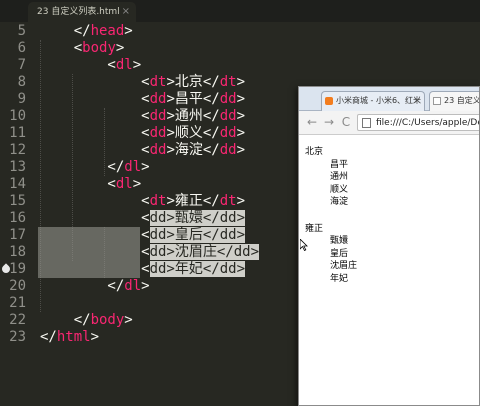  I want to click on back-arrow-icon: ←, so click(312, 122).